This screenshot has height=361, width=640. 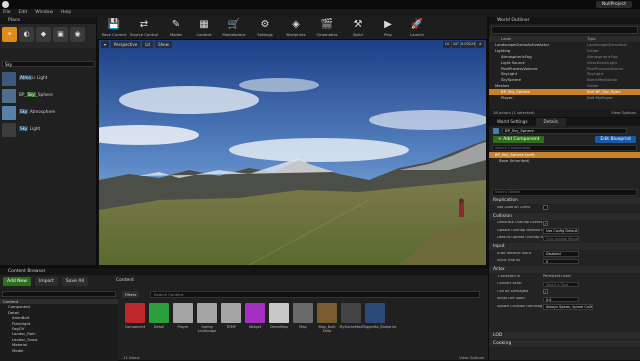 I want to click on menu-file: File, so click(x=7, y=13).